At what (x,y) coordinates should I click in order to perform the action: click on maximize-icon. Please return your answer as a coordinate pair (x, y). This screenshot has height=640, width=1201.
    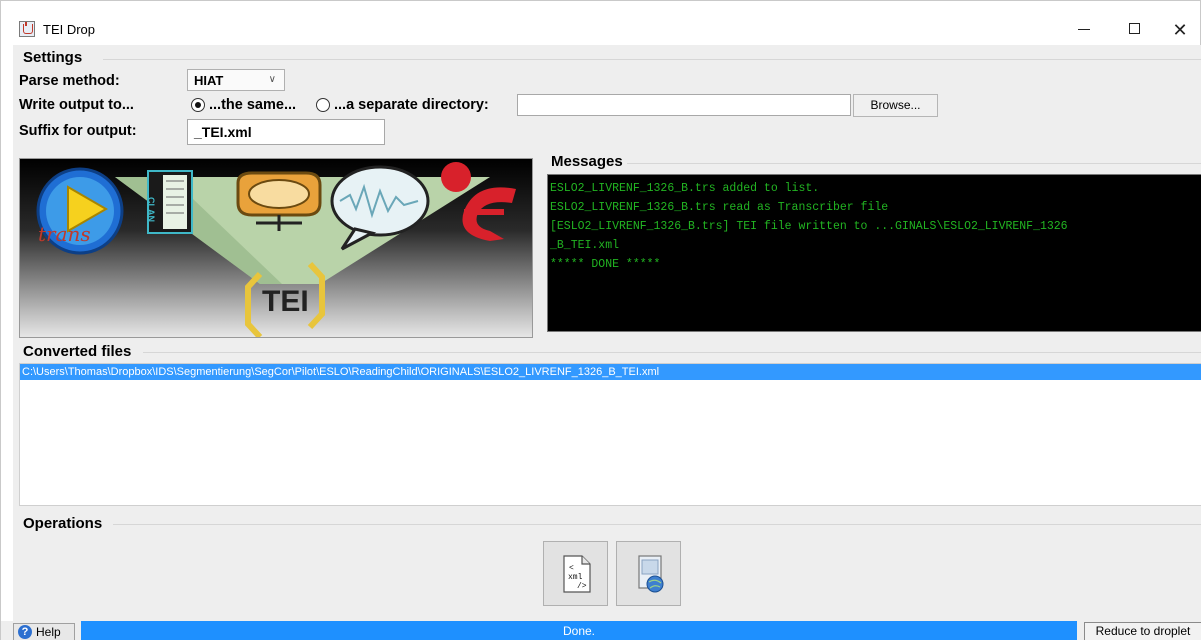
    Looking at the image, I should click on (1134, 28).